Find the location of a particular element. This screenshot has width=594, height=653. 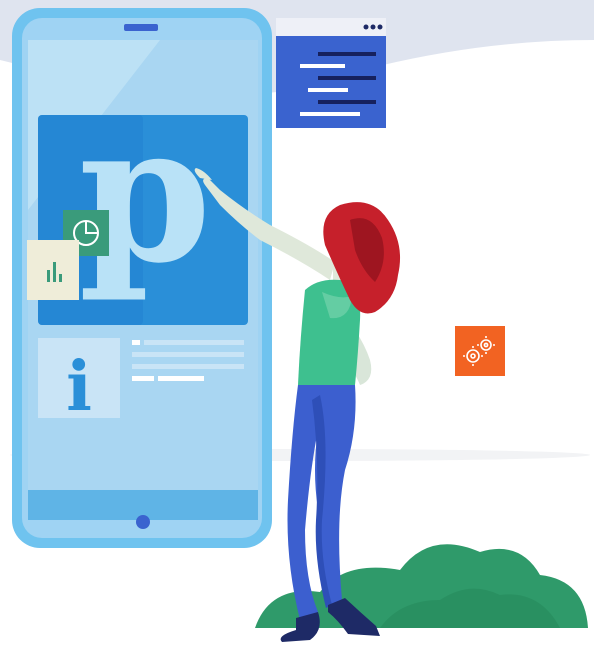

app-letter-p: p is located at coordinates (145, 193).